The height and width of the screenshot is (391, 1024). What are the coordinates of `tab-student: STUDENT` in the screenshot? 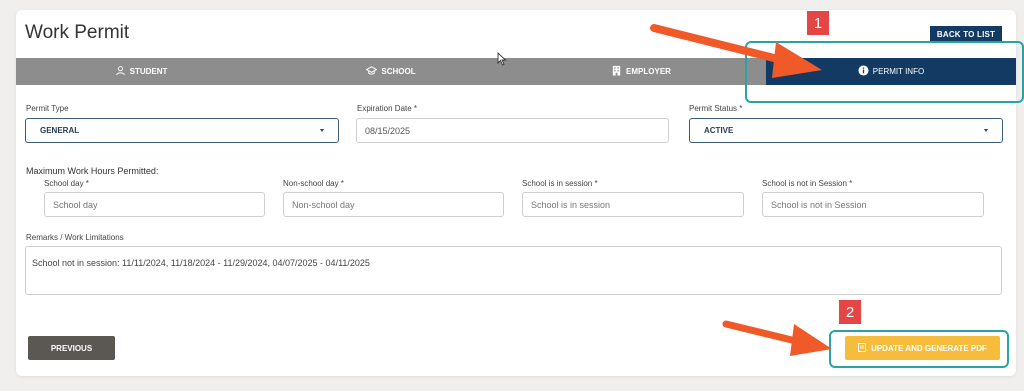 It's located at (141, 71).